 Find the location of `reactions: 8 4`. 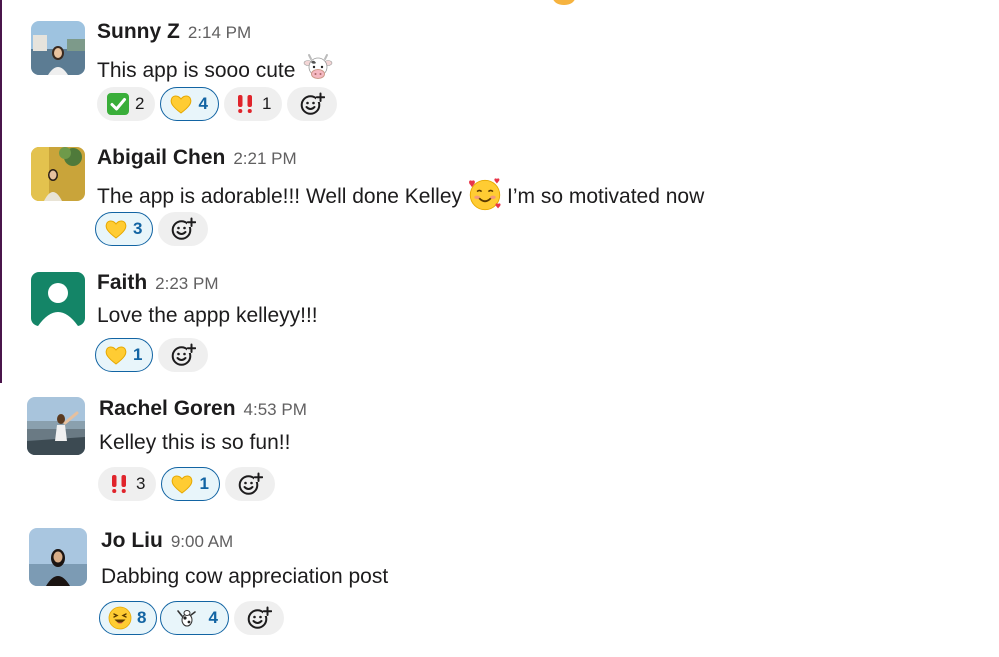

reactions: 8 4 is located at coordinates (191, 619).